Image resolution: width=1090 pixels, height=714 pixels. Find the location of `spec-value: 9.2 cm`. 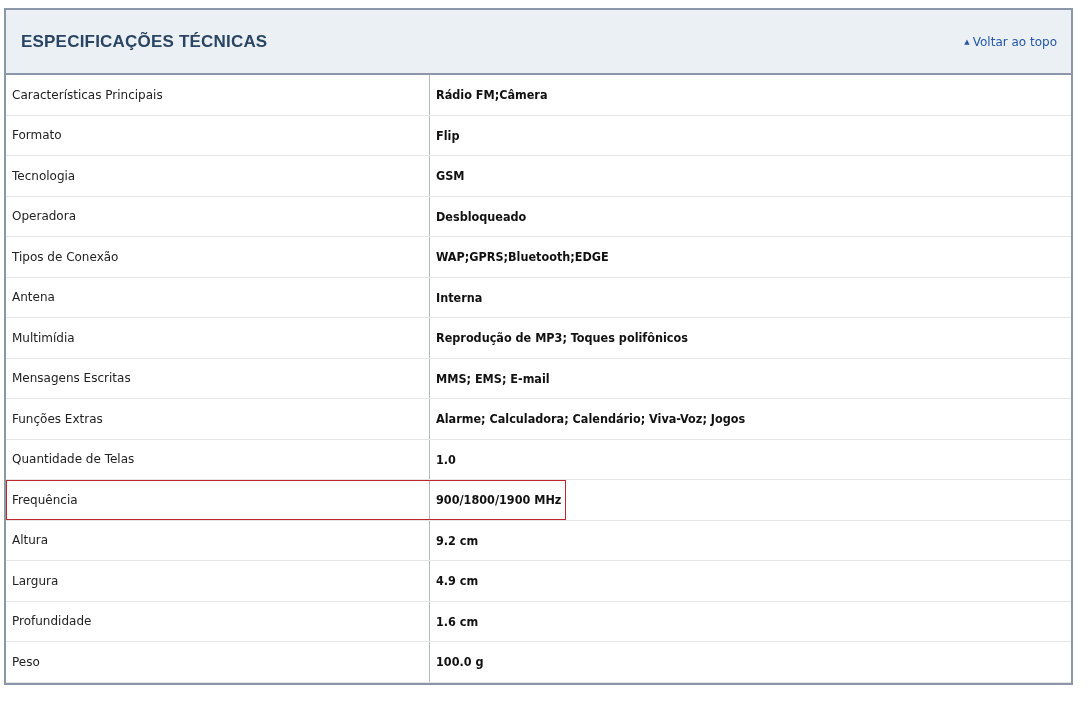

spec-value: 9.2 cm is located at coordinates (457, 540).